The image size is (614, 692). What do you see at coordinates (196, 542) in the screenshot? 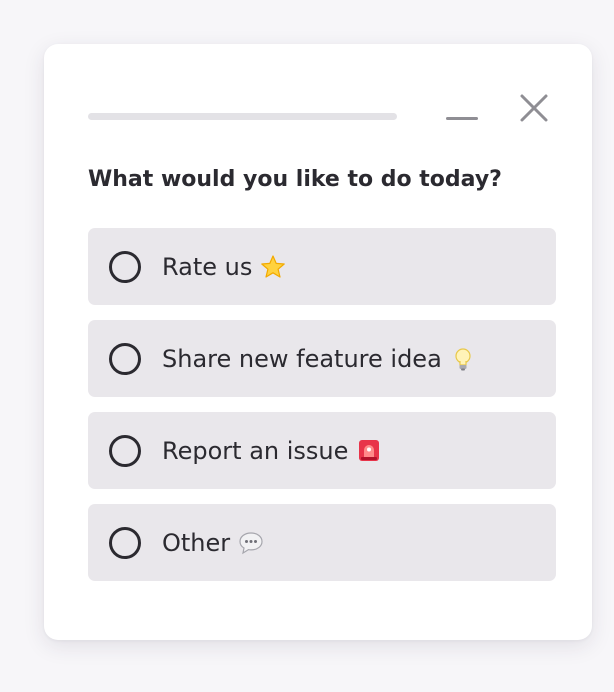
I see `option-label: Other` at bounding box center [196, 542].